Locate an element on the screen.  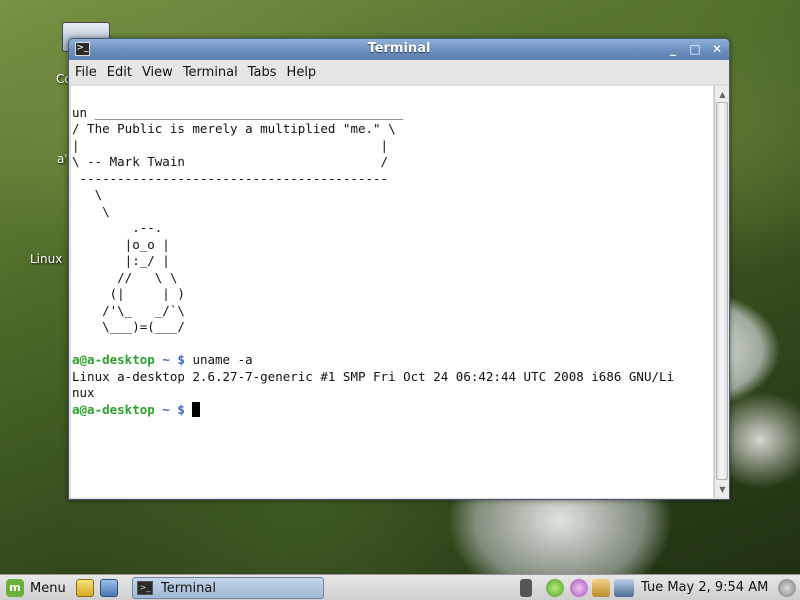
home-desktop-label: a' is located at coordinates (62, 159).